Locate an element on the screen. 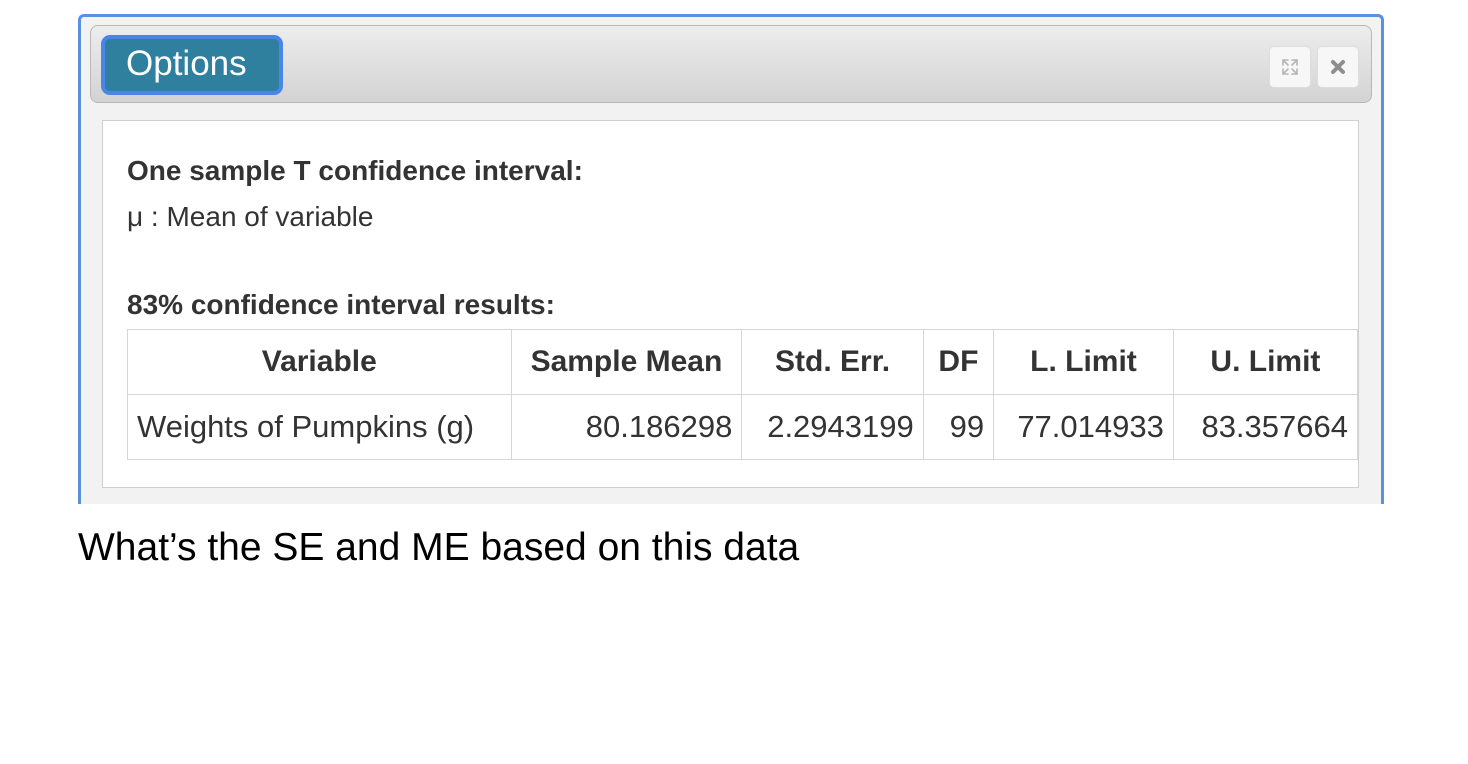  maximize-button is located at coordinates (1290, 67).